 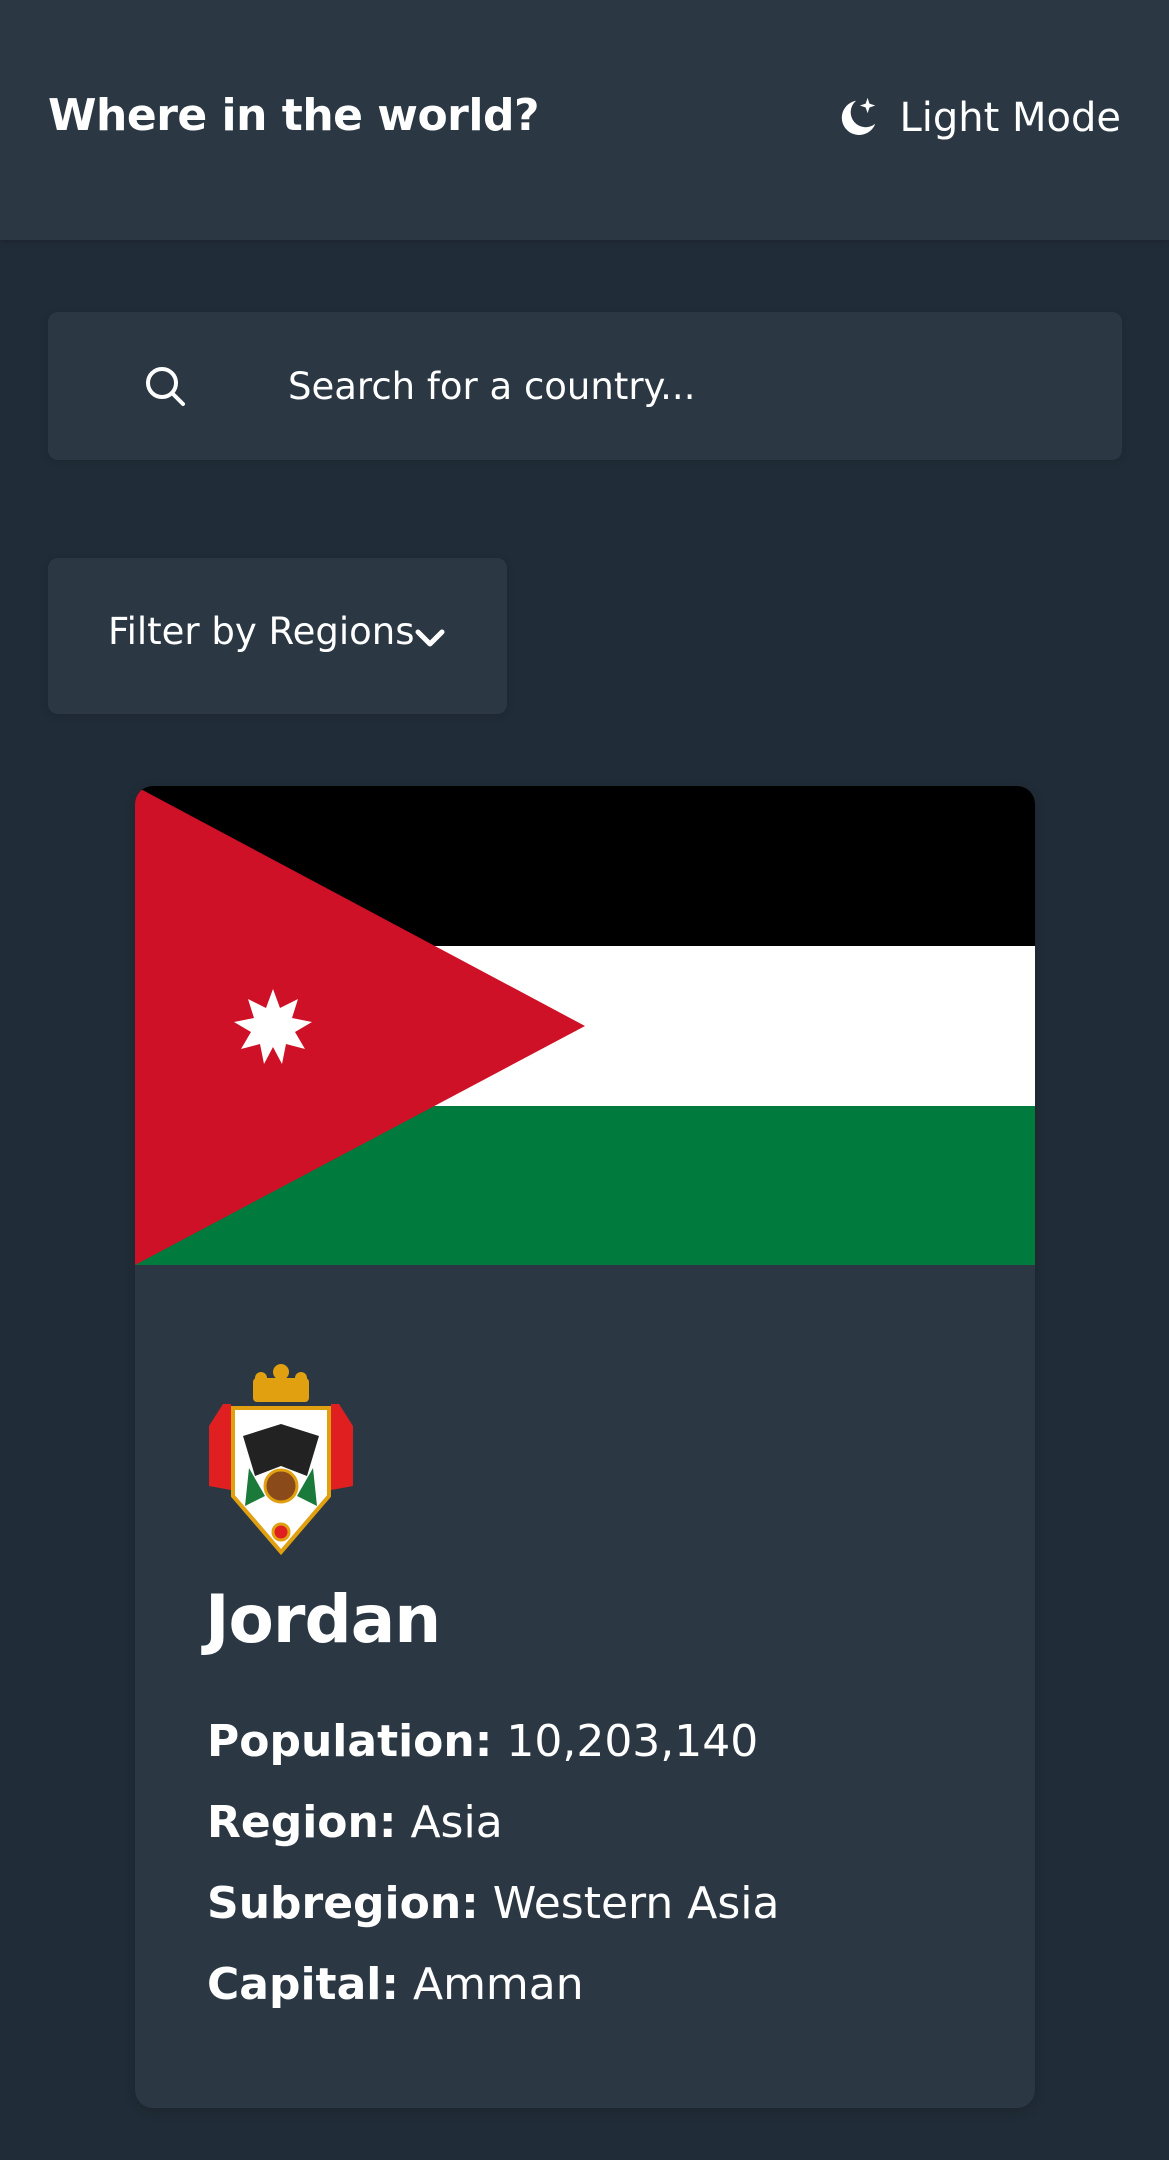 What do you see at coordinates (303, 1984) in the screenshot?
I see `capital-label: Capital:` at bounding box center [303, 1984].